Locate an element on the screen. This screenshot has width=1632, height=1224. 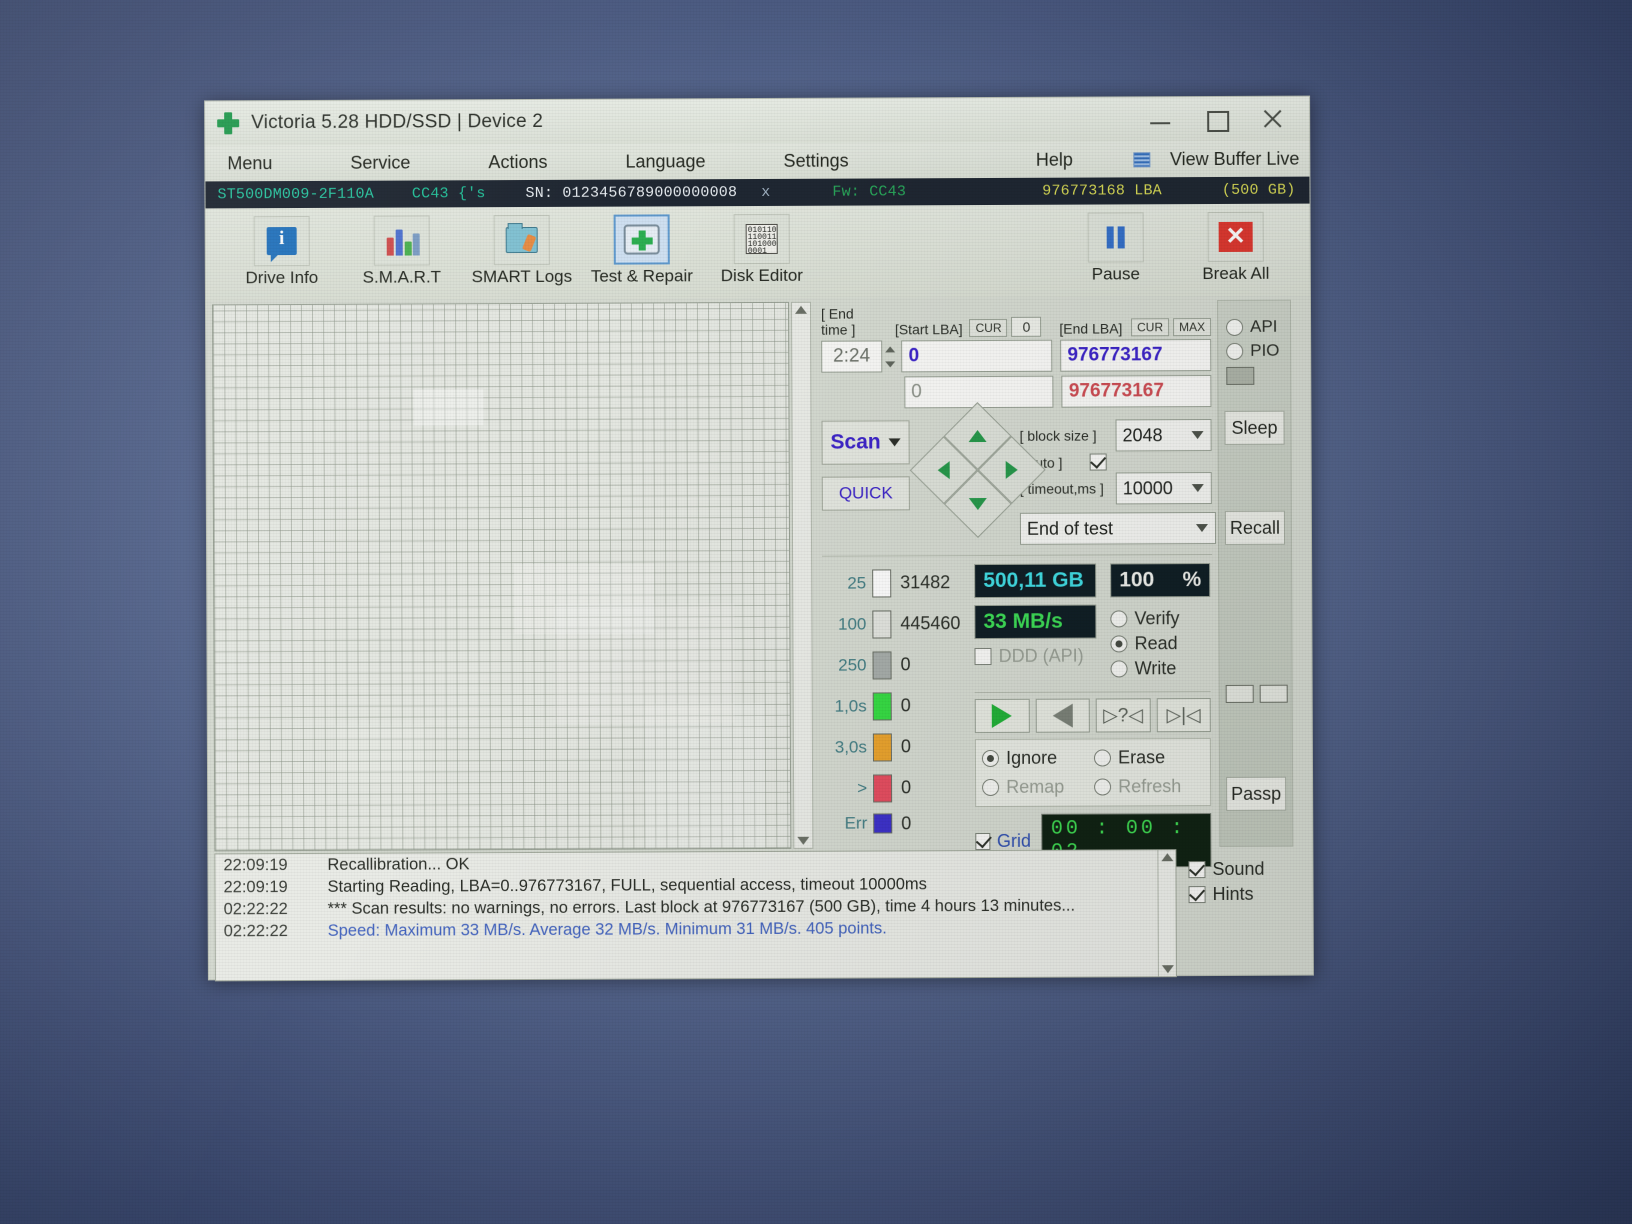
block-size-select: 2048 is located at coordinates (1163, 435).